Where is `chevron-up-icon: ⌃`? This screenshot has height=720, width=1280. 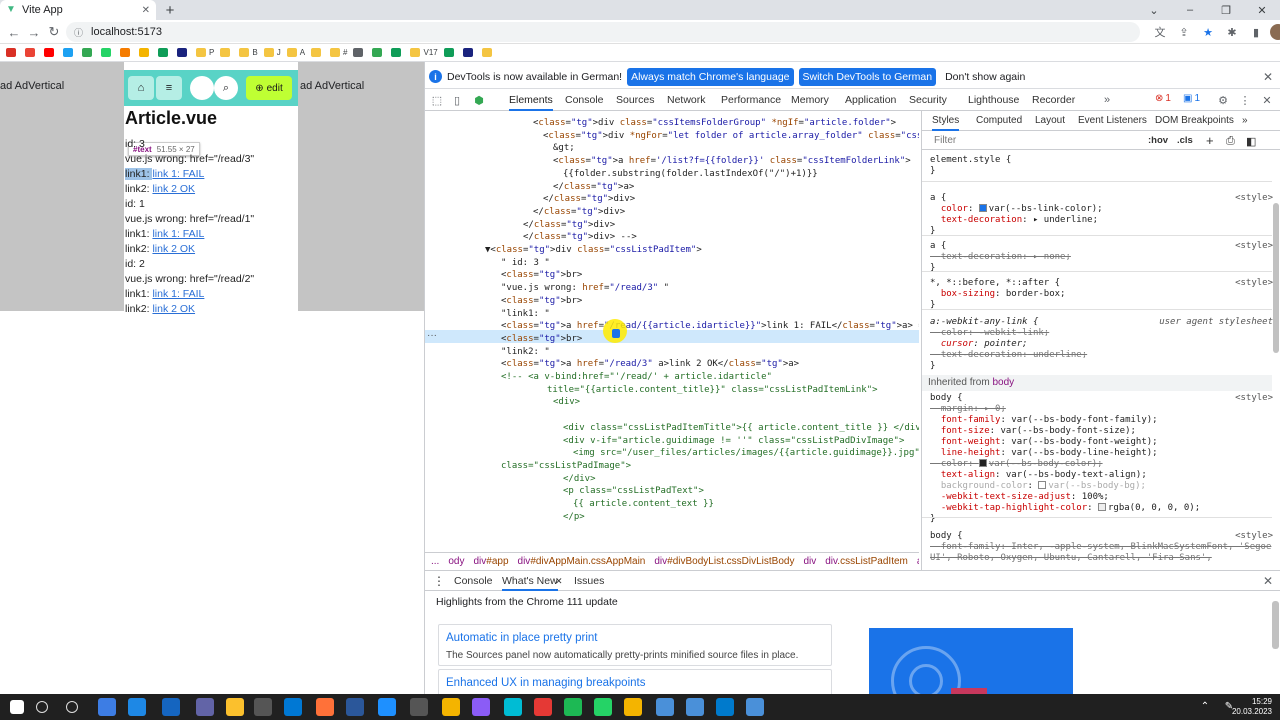
chevron-up-icon: ⌃ is located at coordinates (1205, 706).